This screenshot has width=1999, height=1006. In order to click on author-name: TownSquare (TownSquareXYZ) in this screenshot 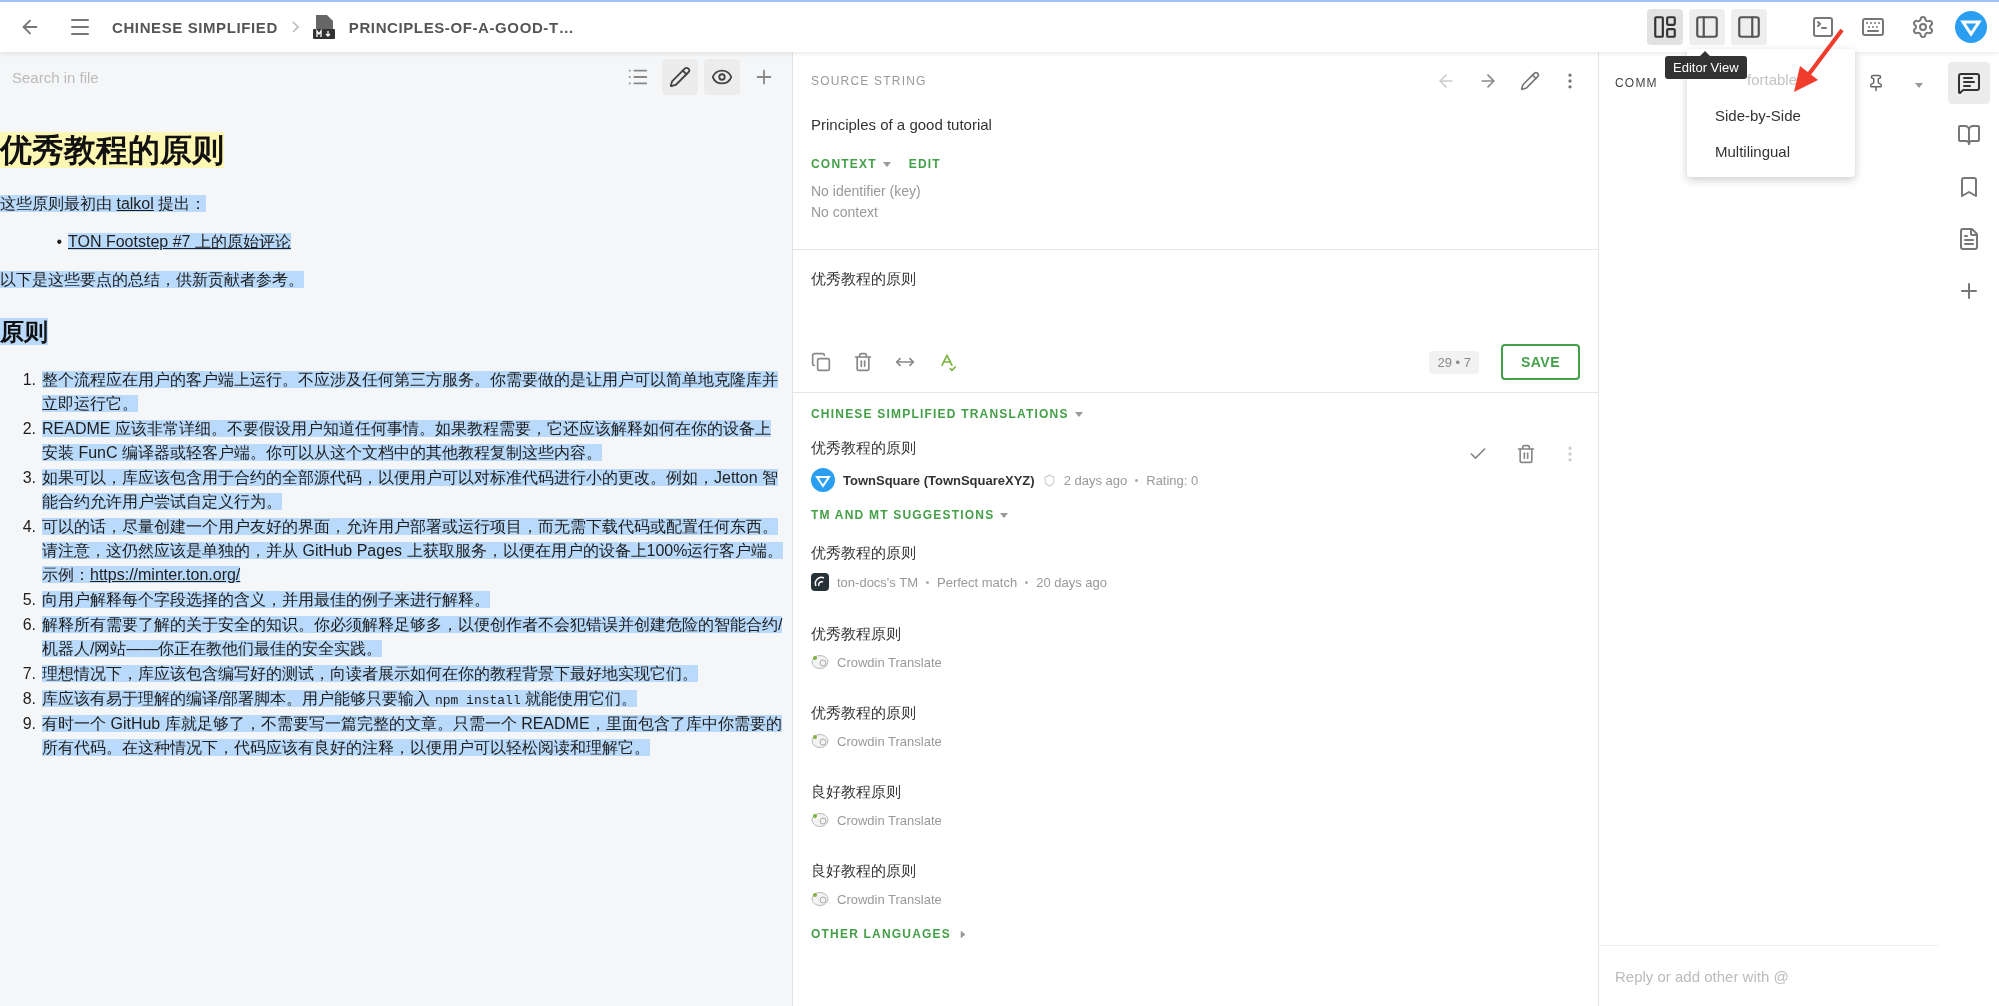, I will do `click(939, 480)`.